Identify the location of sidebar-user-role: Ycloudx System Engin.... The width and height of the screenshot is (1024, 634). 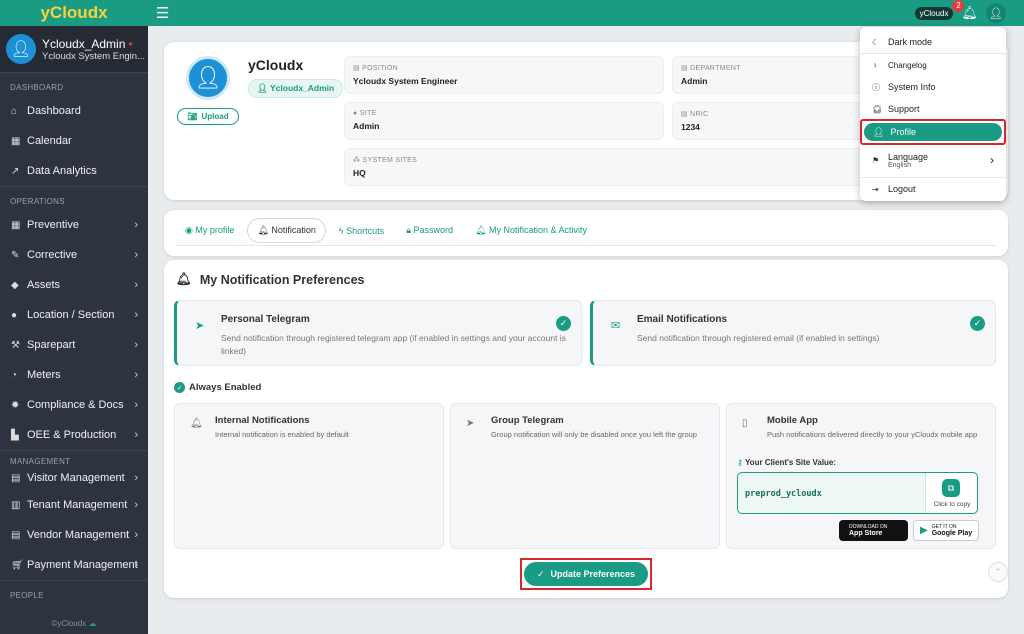
(93, 56).